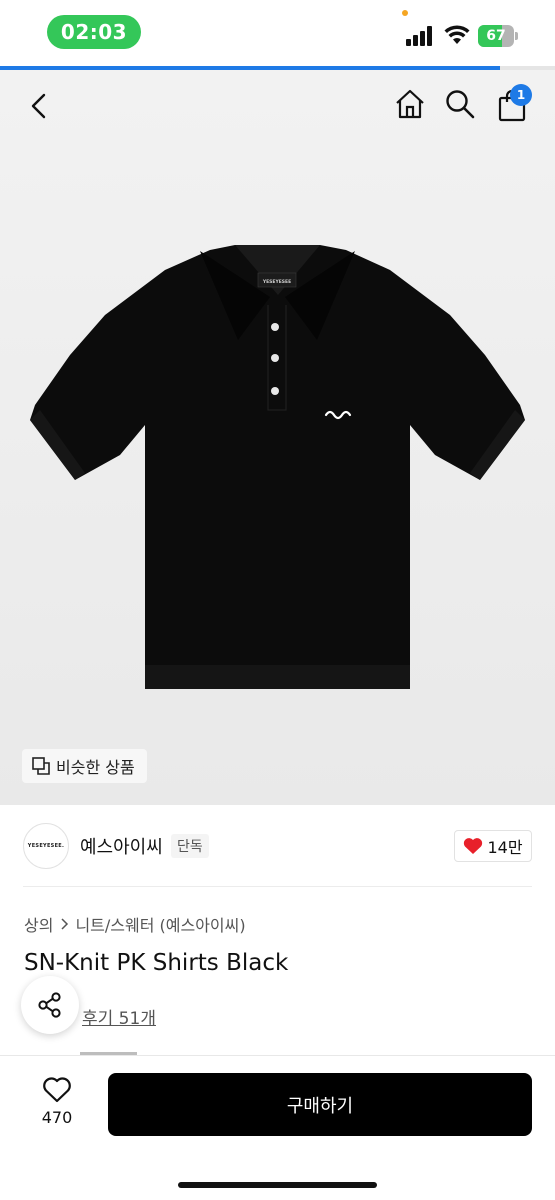 The image size is (555, 1200). What do you see at coordinates (65, 924) in the screenshot?
I see `chevron-right-icon` at bounding box center [65, 924].